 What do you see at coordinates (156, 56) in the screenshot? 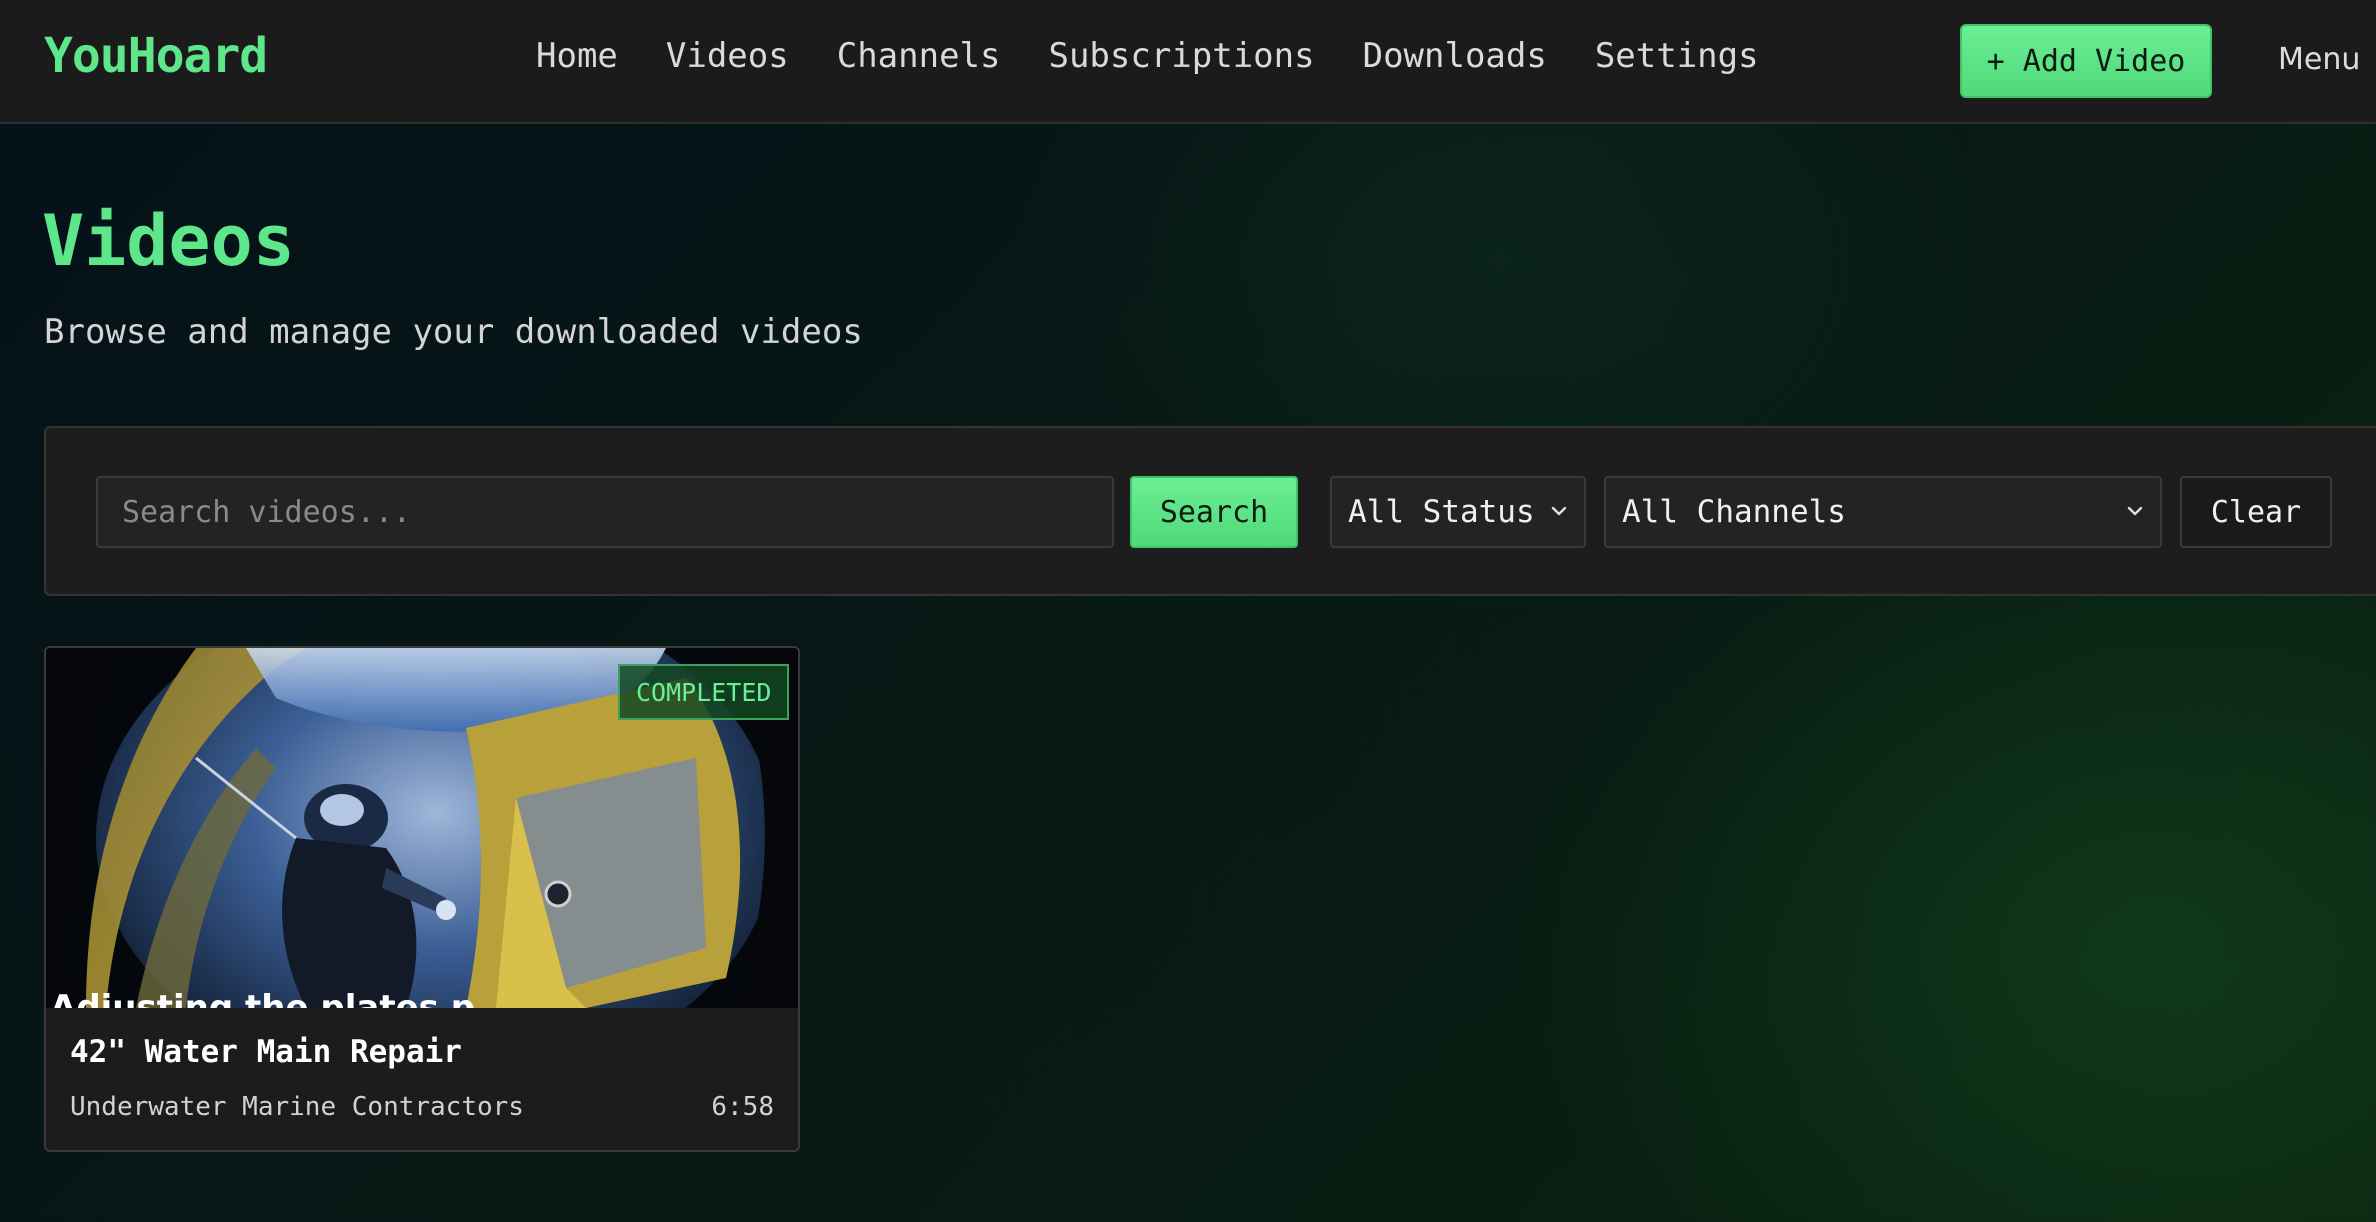
I see `brand-logo: YouHoard` at bounding box center [156, 56].